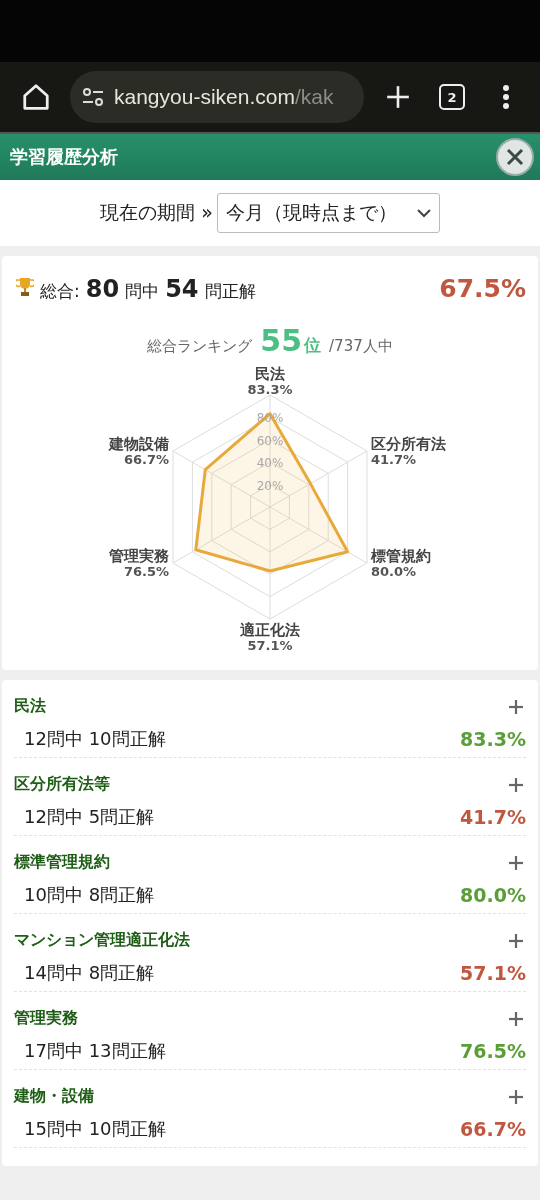  I want to click on value-label: 83.3%, so click(270, 389).